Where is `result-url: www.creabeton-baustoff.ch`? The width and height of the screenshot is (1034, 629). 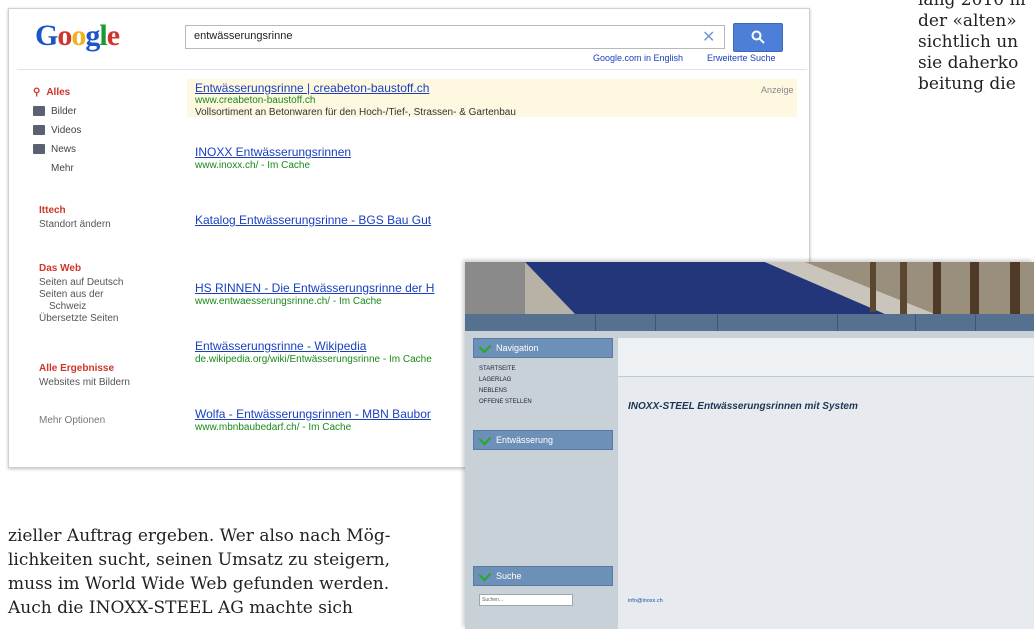 result-url: www.creabeton-baustoff.ch is located at coordinates (255, 100).